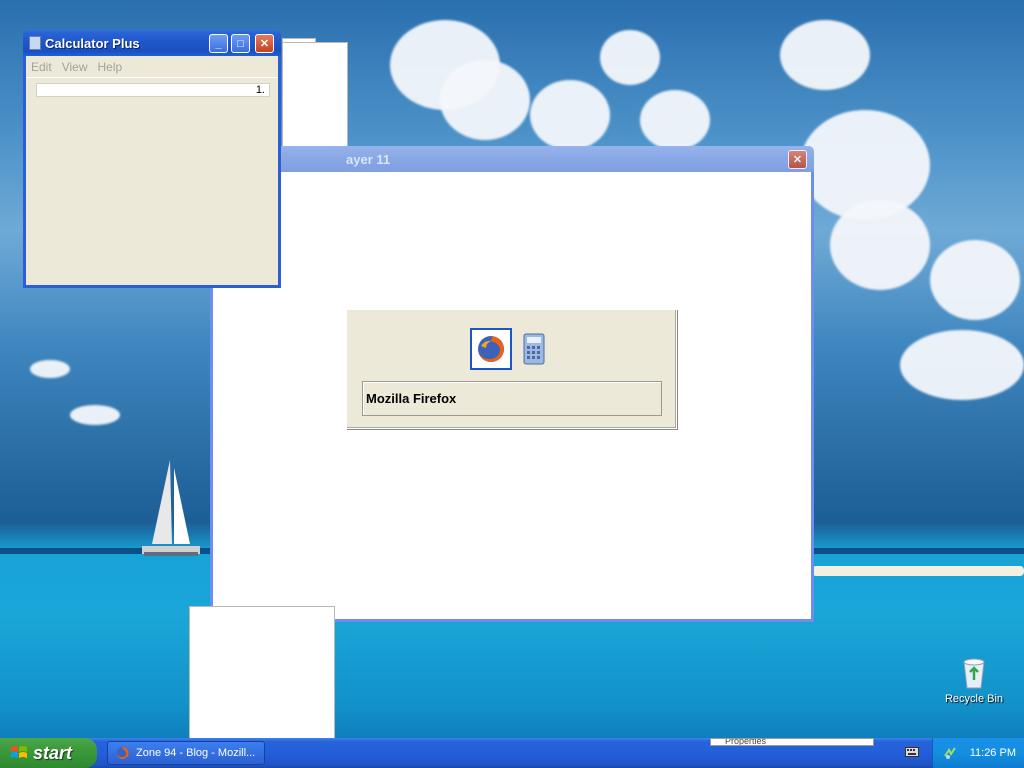  I want to click on calculator-window: Calculator Plus _ □ ✕ Edit View Help 1., so click(152, 159).